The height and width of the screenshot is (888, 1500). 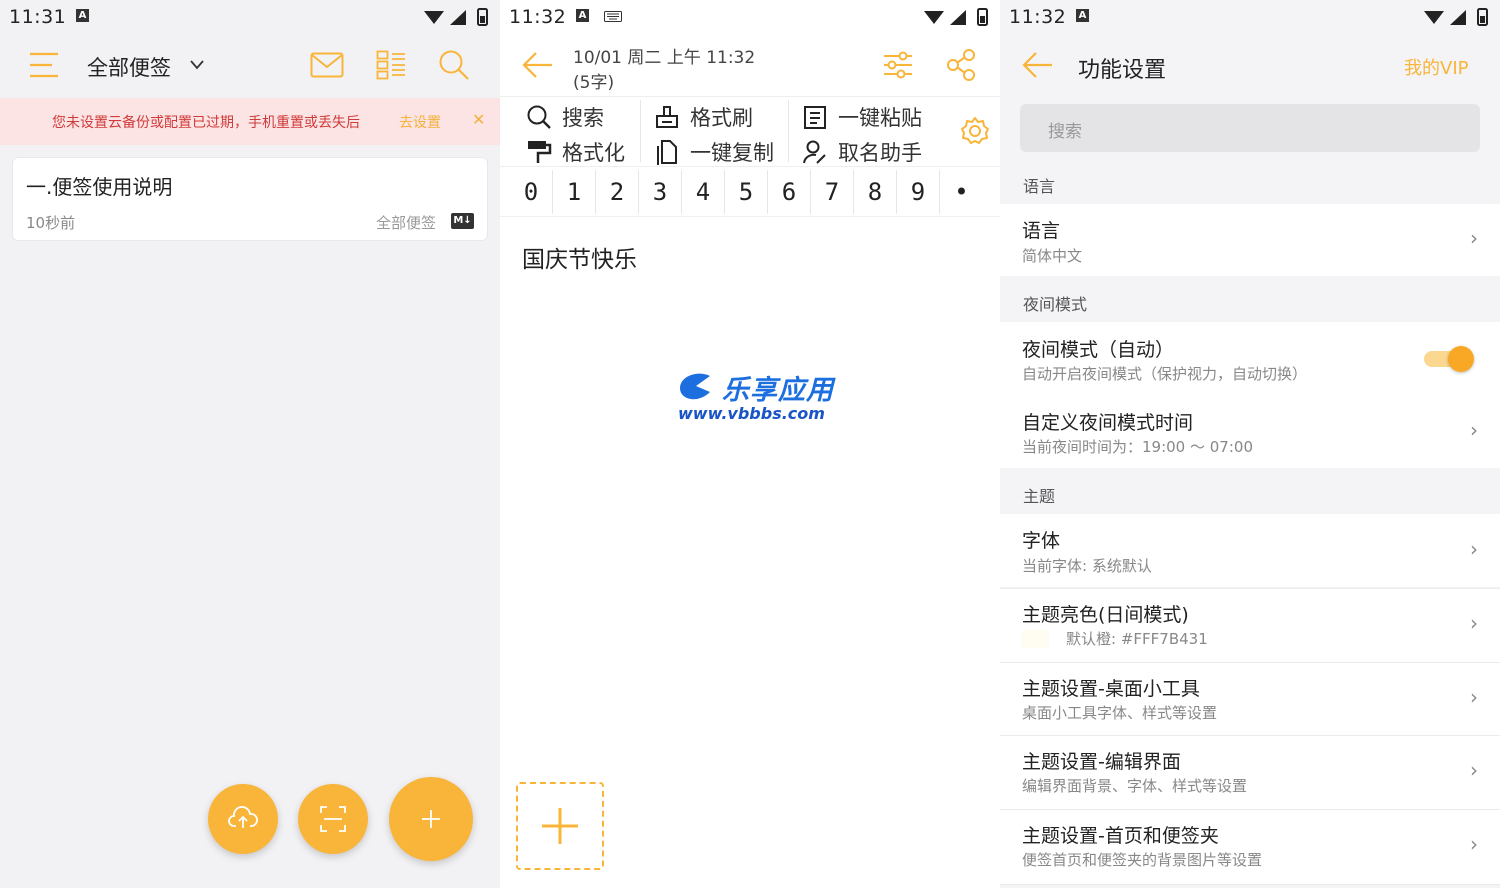 What do you see at coordinates (462, 221) in the screenshot?
I see `markdown-badge: M↓` at bounding box center [462, 221].